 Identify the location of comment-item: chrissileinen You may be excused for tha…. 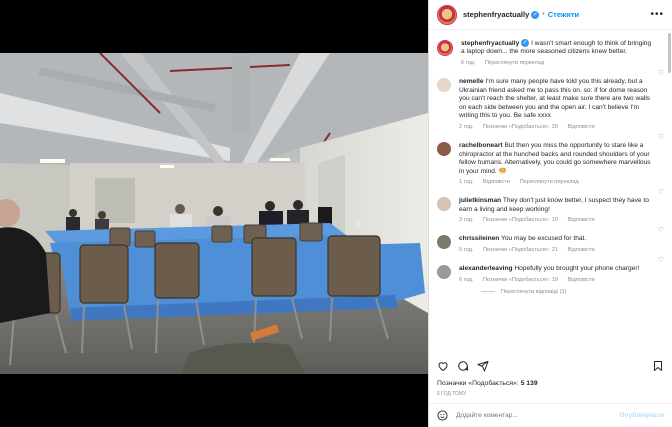
(550, 238).